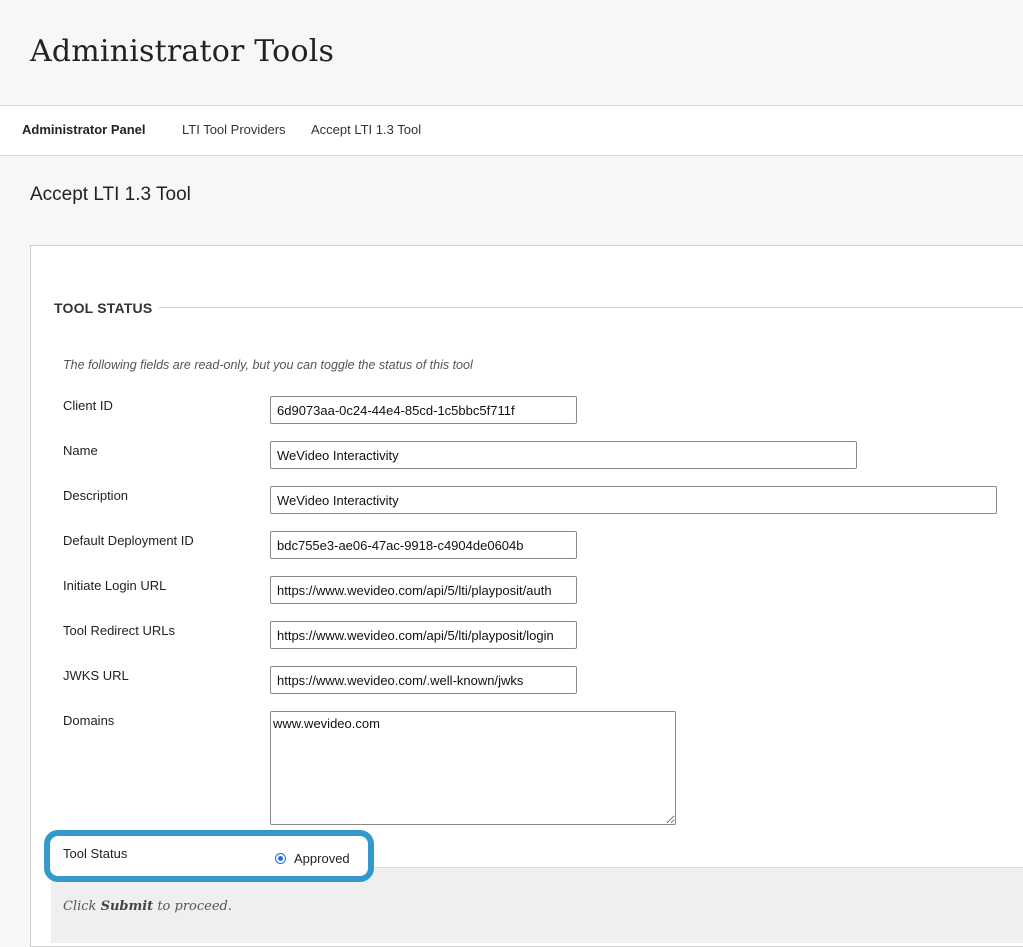 This screenshot has width=1023, height=947. What do you see at coordinates (110, 194) in the screenshot?
I see `page-title: Accept LTI 1.3 Tool` at bounding box center [110, 194].